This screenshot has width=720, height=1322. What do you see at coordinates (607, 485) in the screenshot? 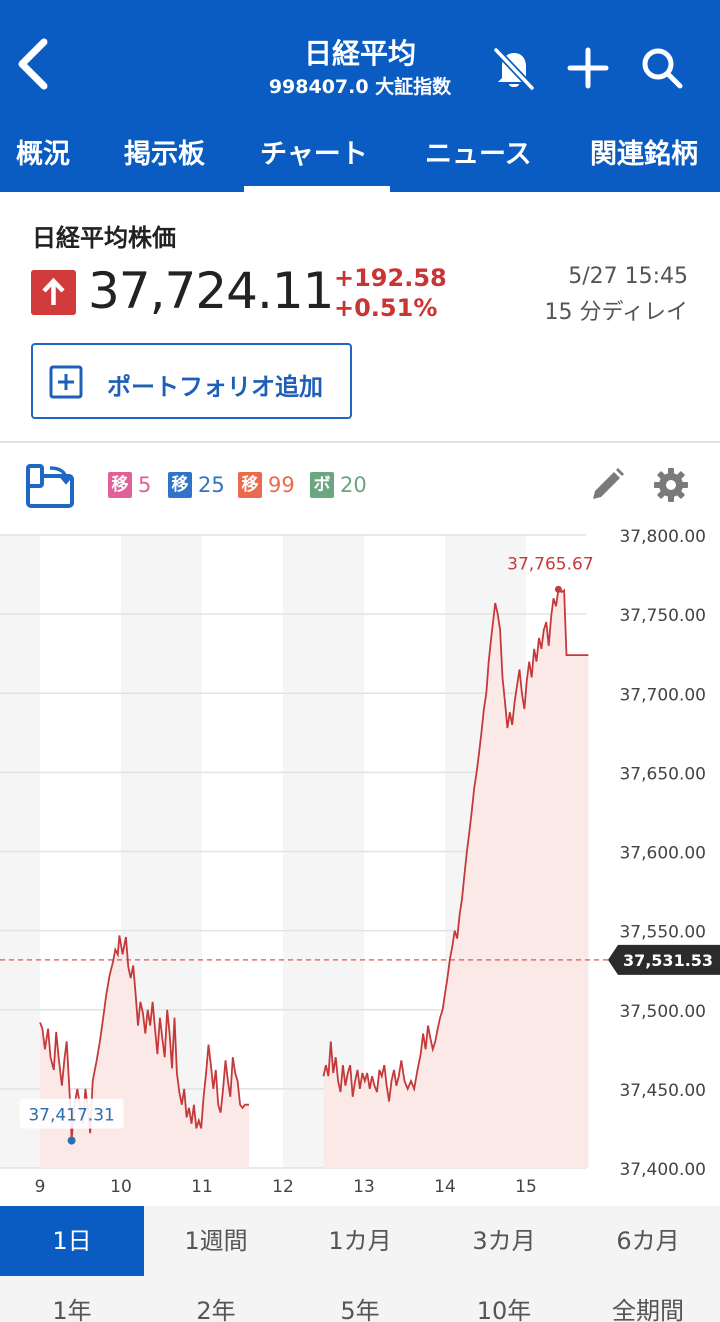
I see `pencil-icon` at bounding box center [607, 485].